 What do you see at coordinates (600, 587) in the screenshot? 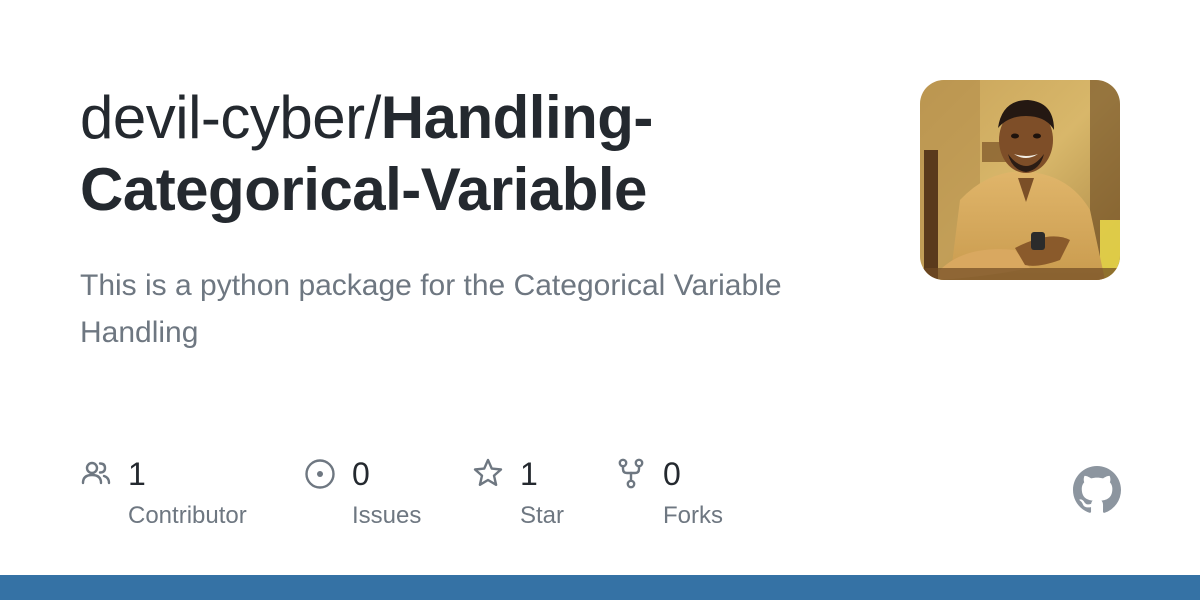
I see `language-color-bar` at bounding box center [600, 587].